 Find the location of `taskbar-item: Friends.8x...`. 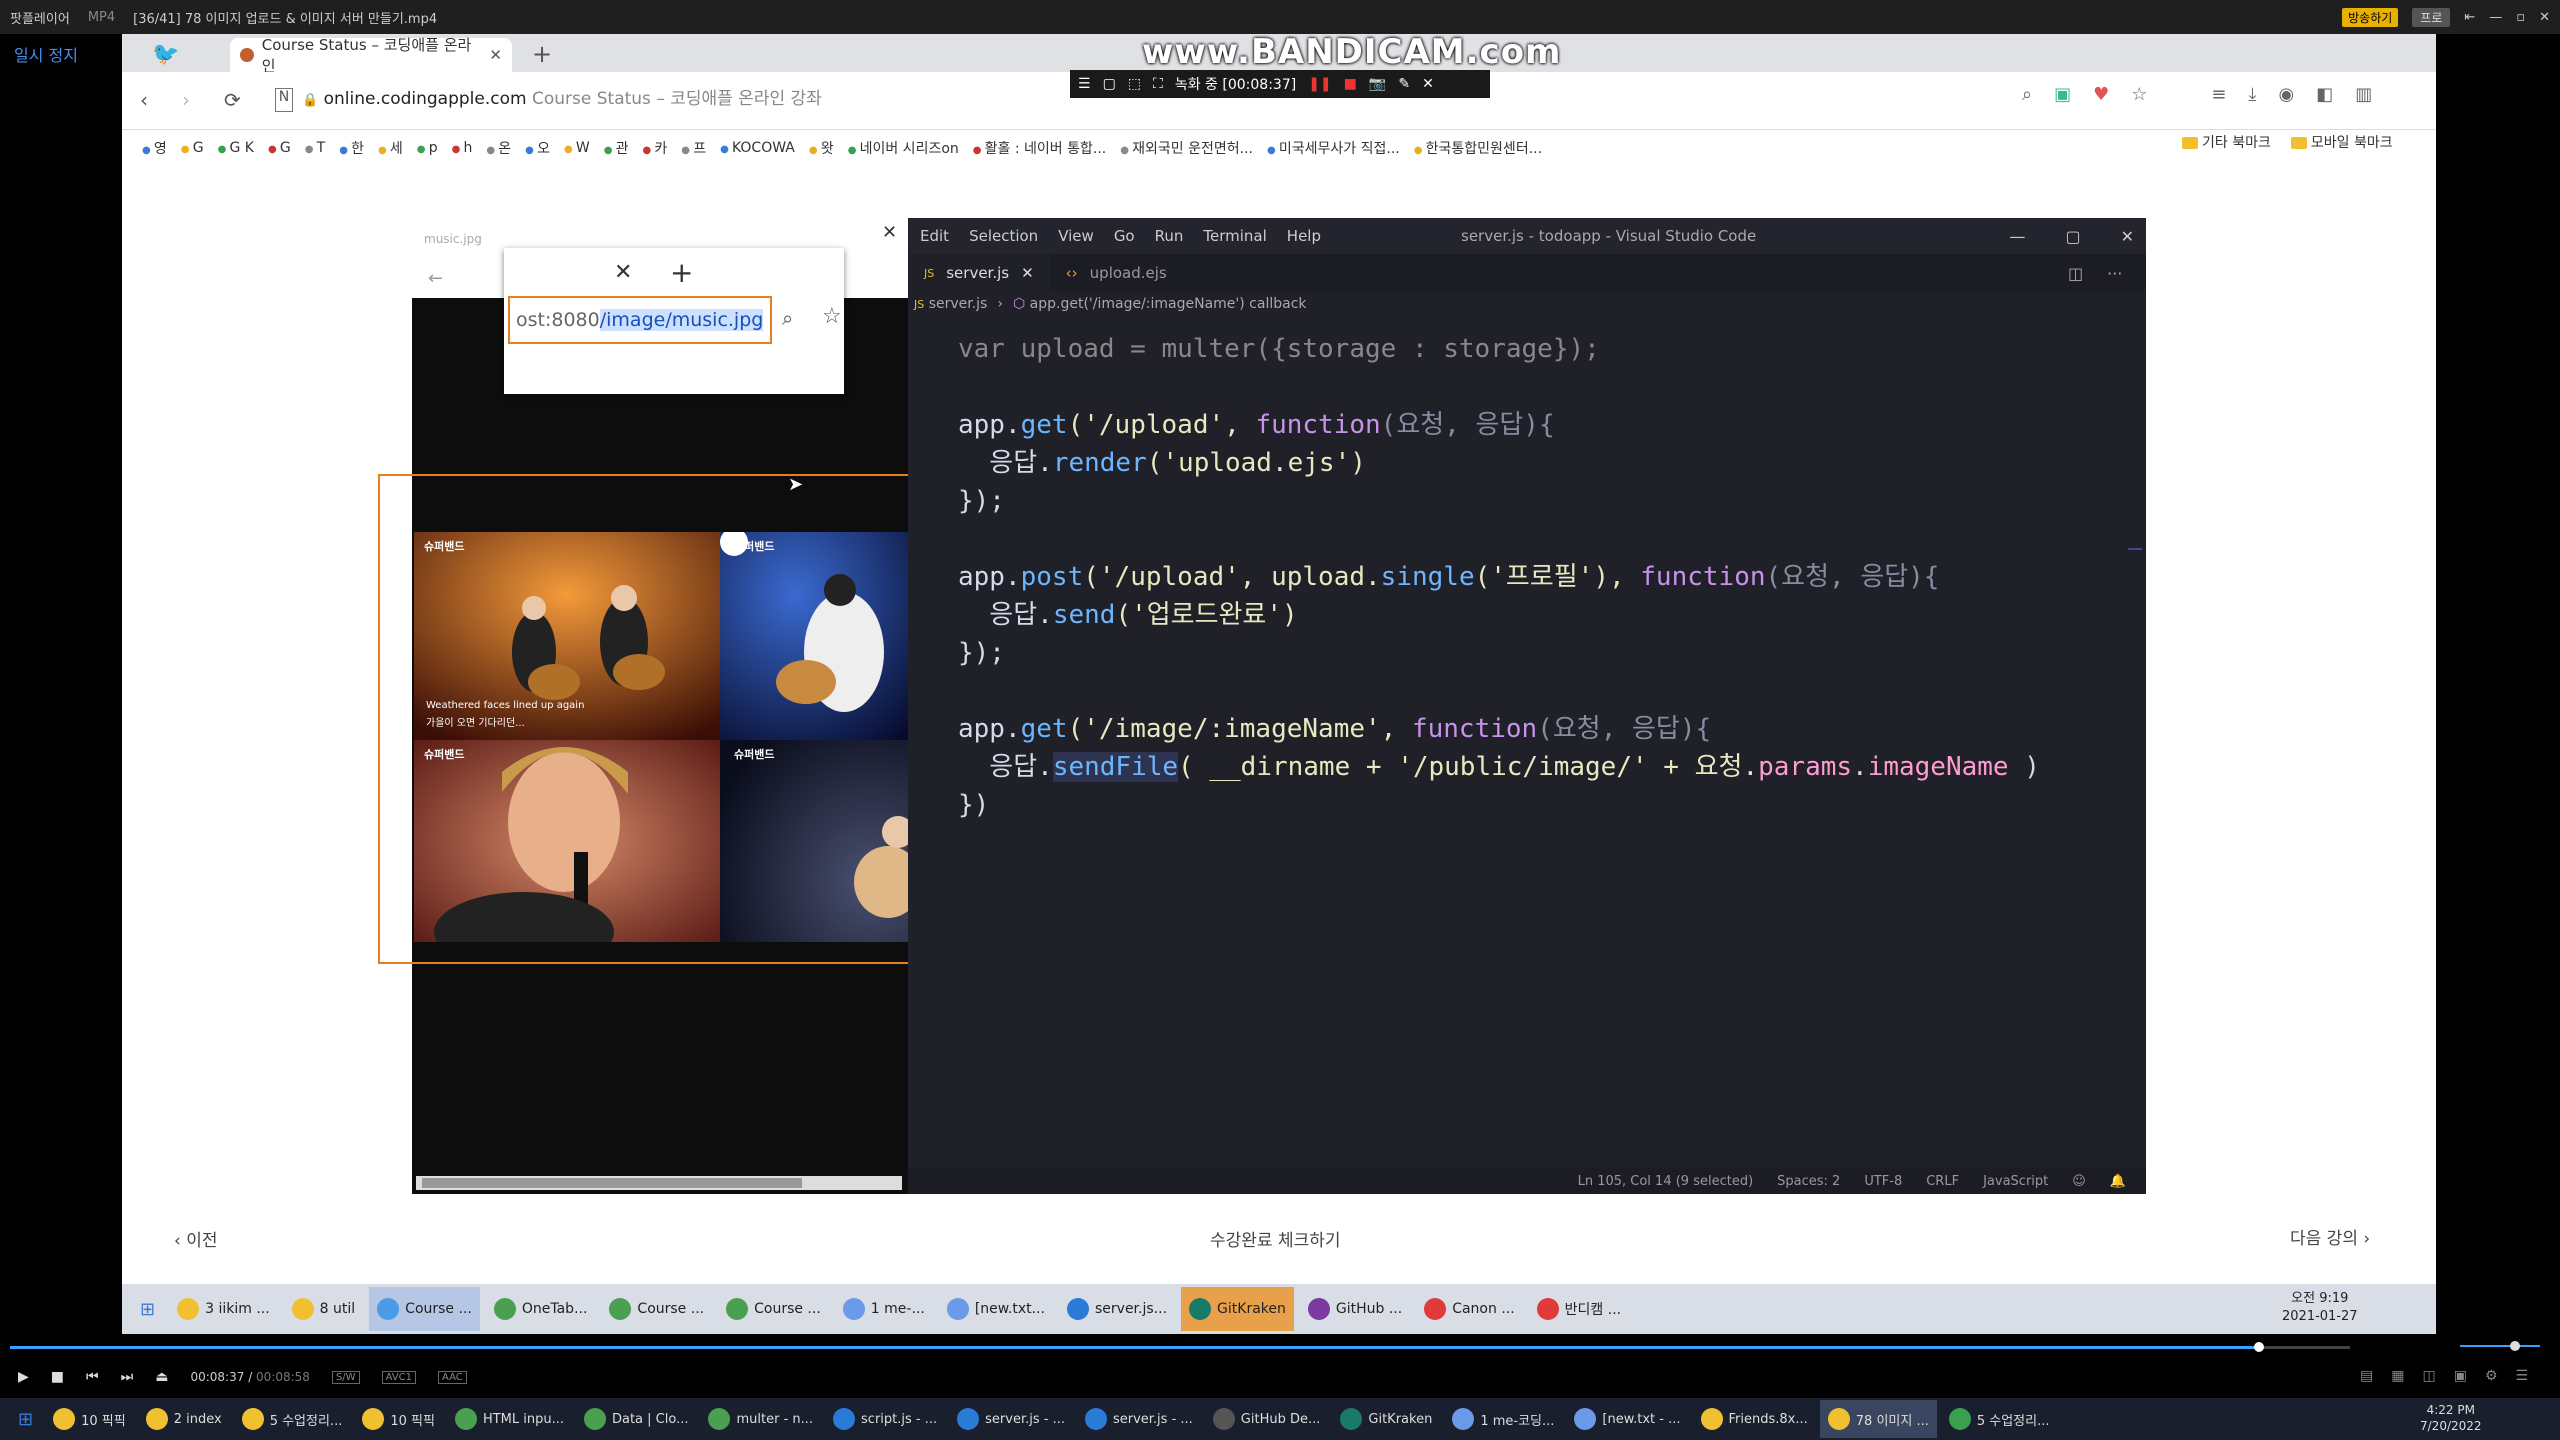

taskbar-item: Friends.8x... is located at coordinates (1754, 1419).